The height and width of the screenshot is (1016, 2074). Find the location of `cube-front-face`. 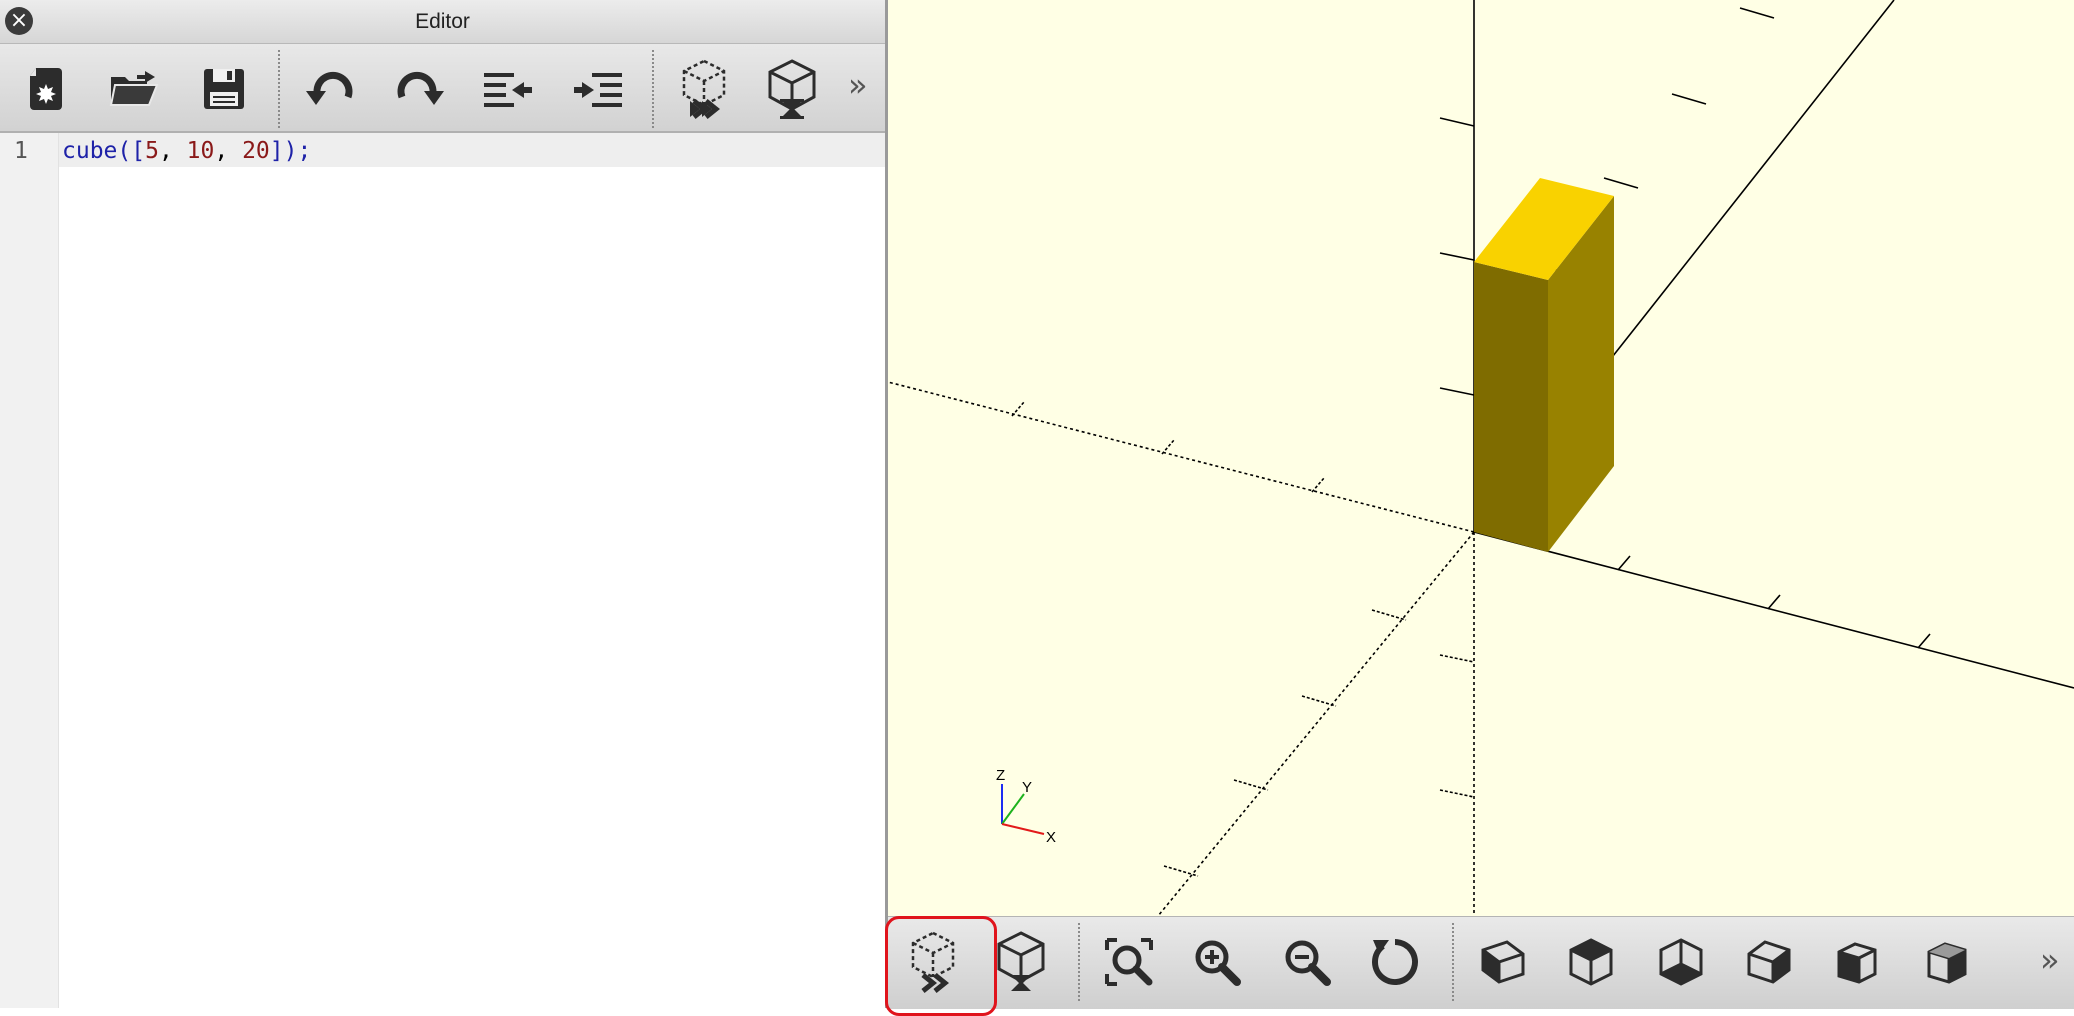

cube-front-face is located at coordinates (1511, 407).